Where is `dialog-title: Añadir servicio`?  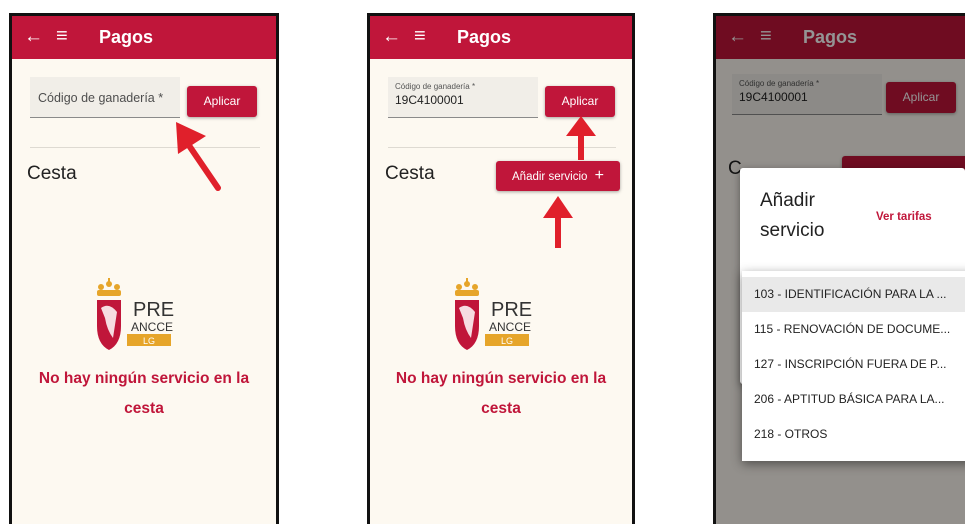 dialog-title: Añadir servicio is located at coordinates (800, 216).